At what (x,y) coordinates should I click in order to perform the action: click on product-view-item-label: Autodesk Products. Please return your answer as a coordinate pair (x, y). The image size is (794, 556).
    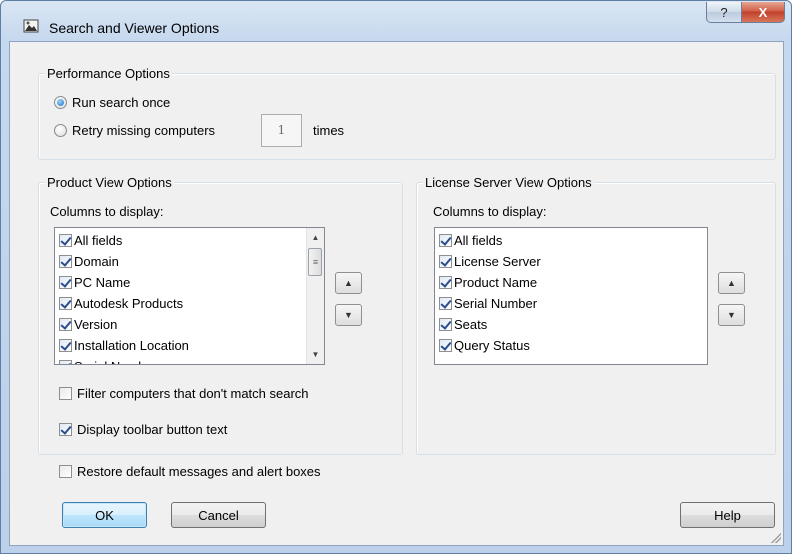
    Looking at the image, I should click on (129, 303).